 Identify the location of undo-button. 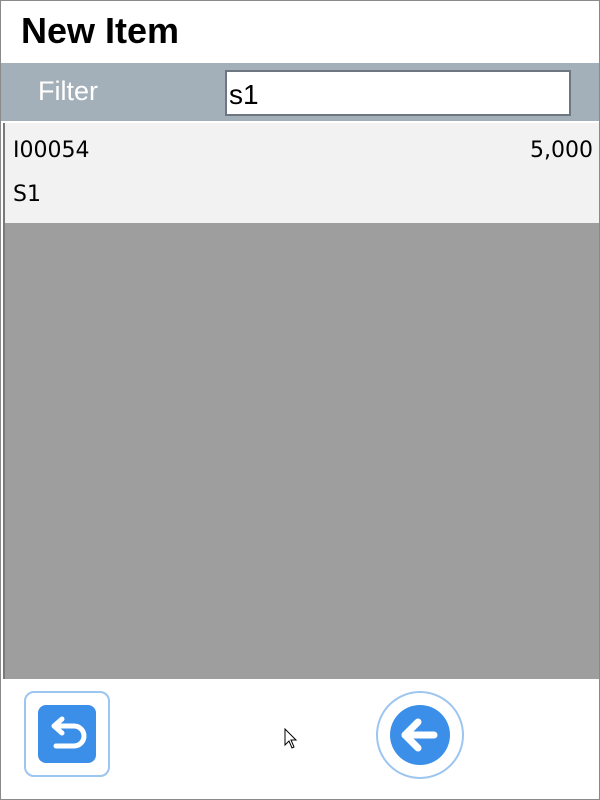
(67, 734).